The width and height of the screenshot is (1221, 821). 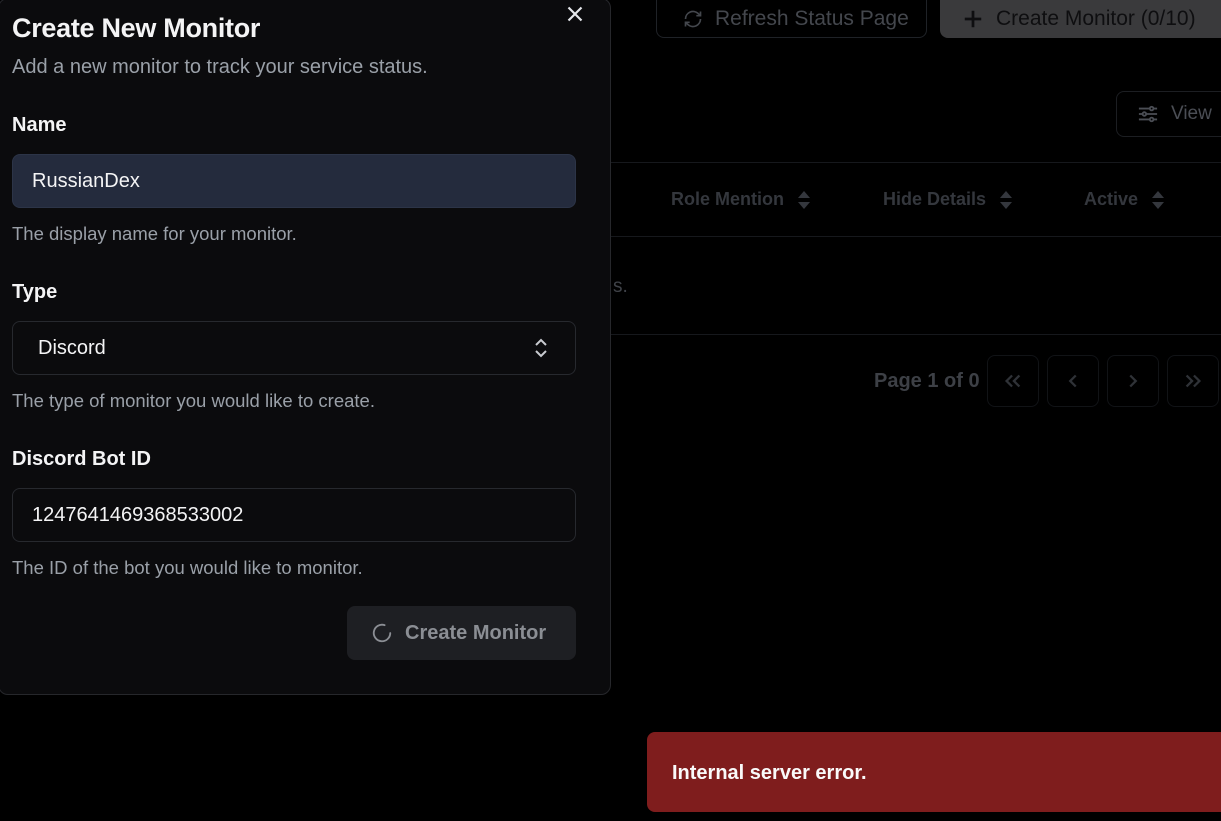 I want to click on prev-page-button, so click(x=1073, y=381).